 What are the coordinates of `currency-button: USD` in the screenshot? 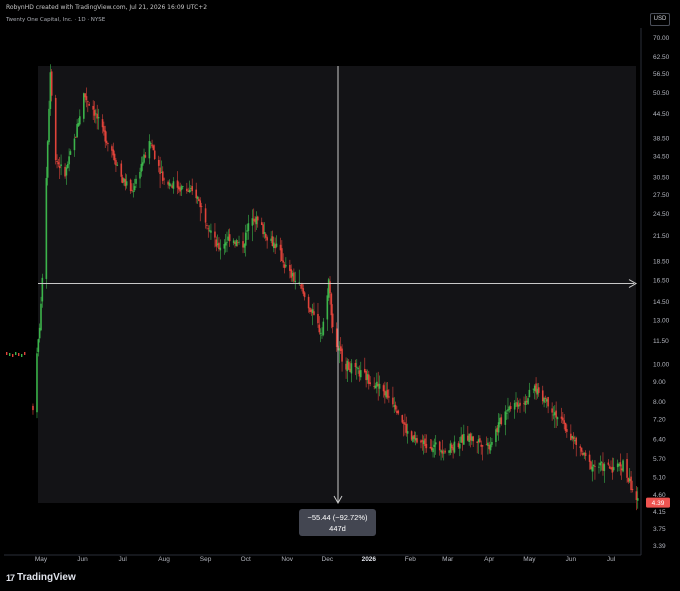 It's located at (660, 19).